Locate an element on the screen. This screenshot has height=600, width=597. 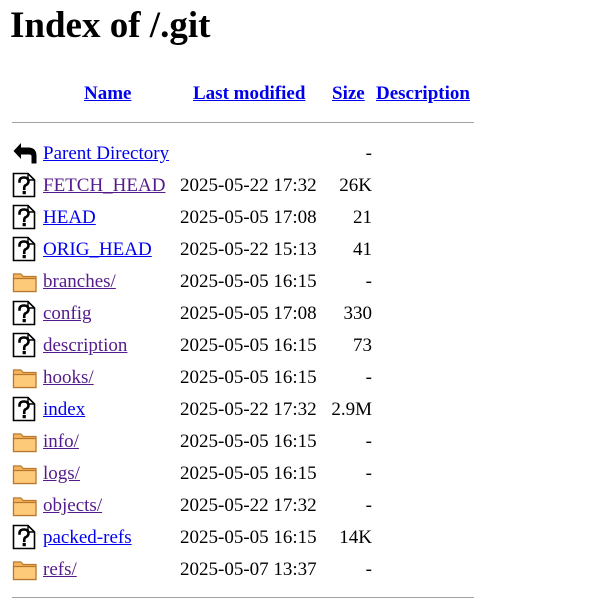
list-item: logs/2025-05-05 16:15 - is located at coordinates (240, 474).